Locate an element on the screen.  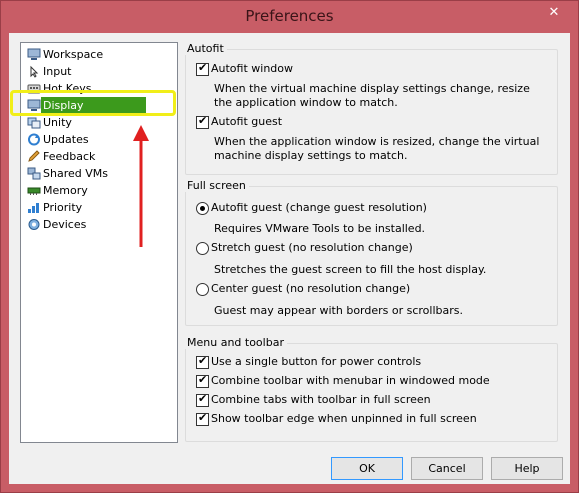
autofit-window-checkbox: ✔ is located at coordinates (202, 68).